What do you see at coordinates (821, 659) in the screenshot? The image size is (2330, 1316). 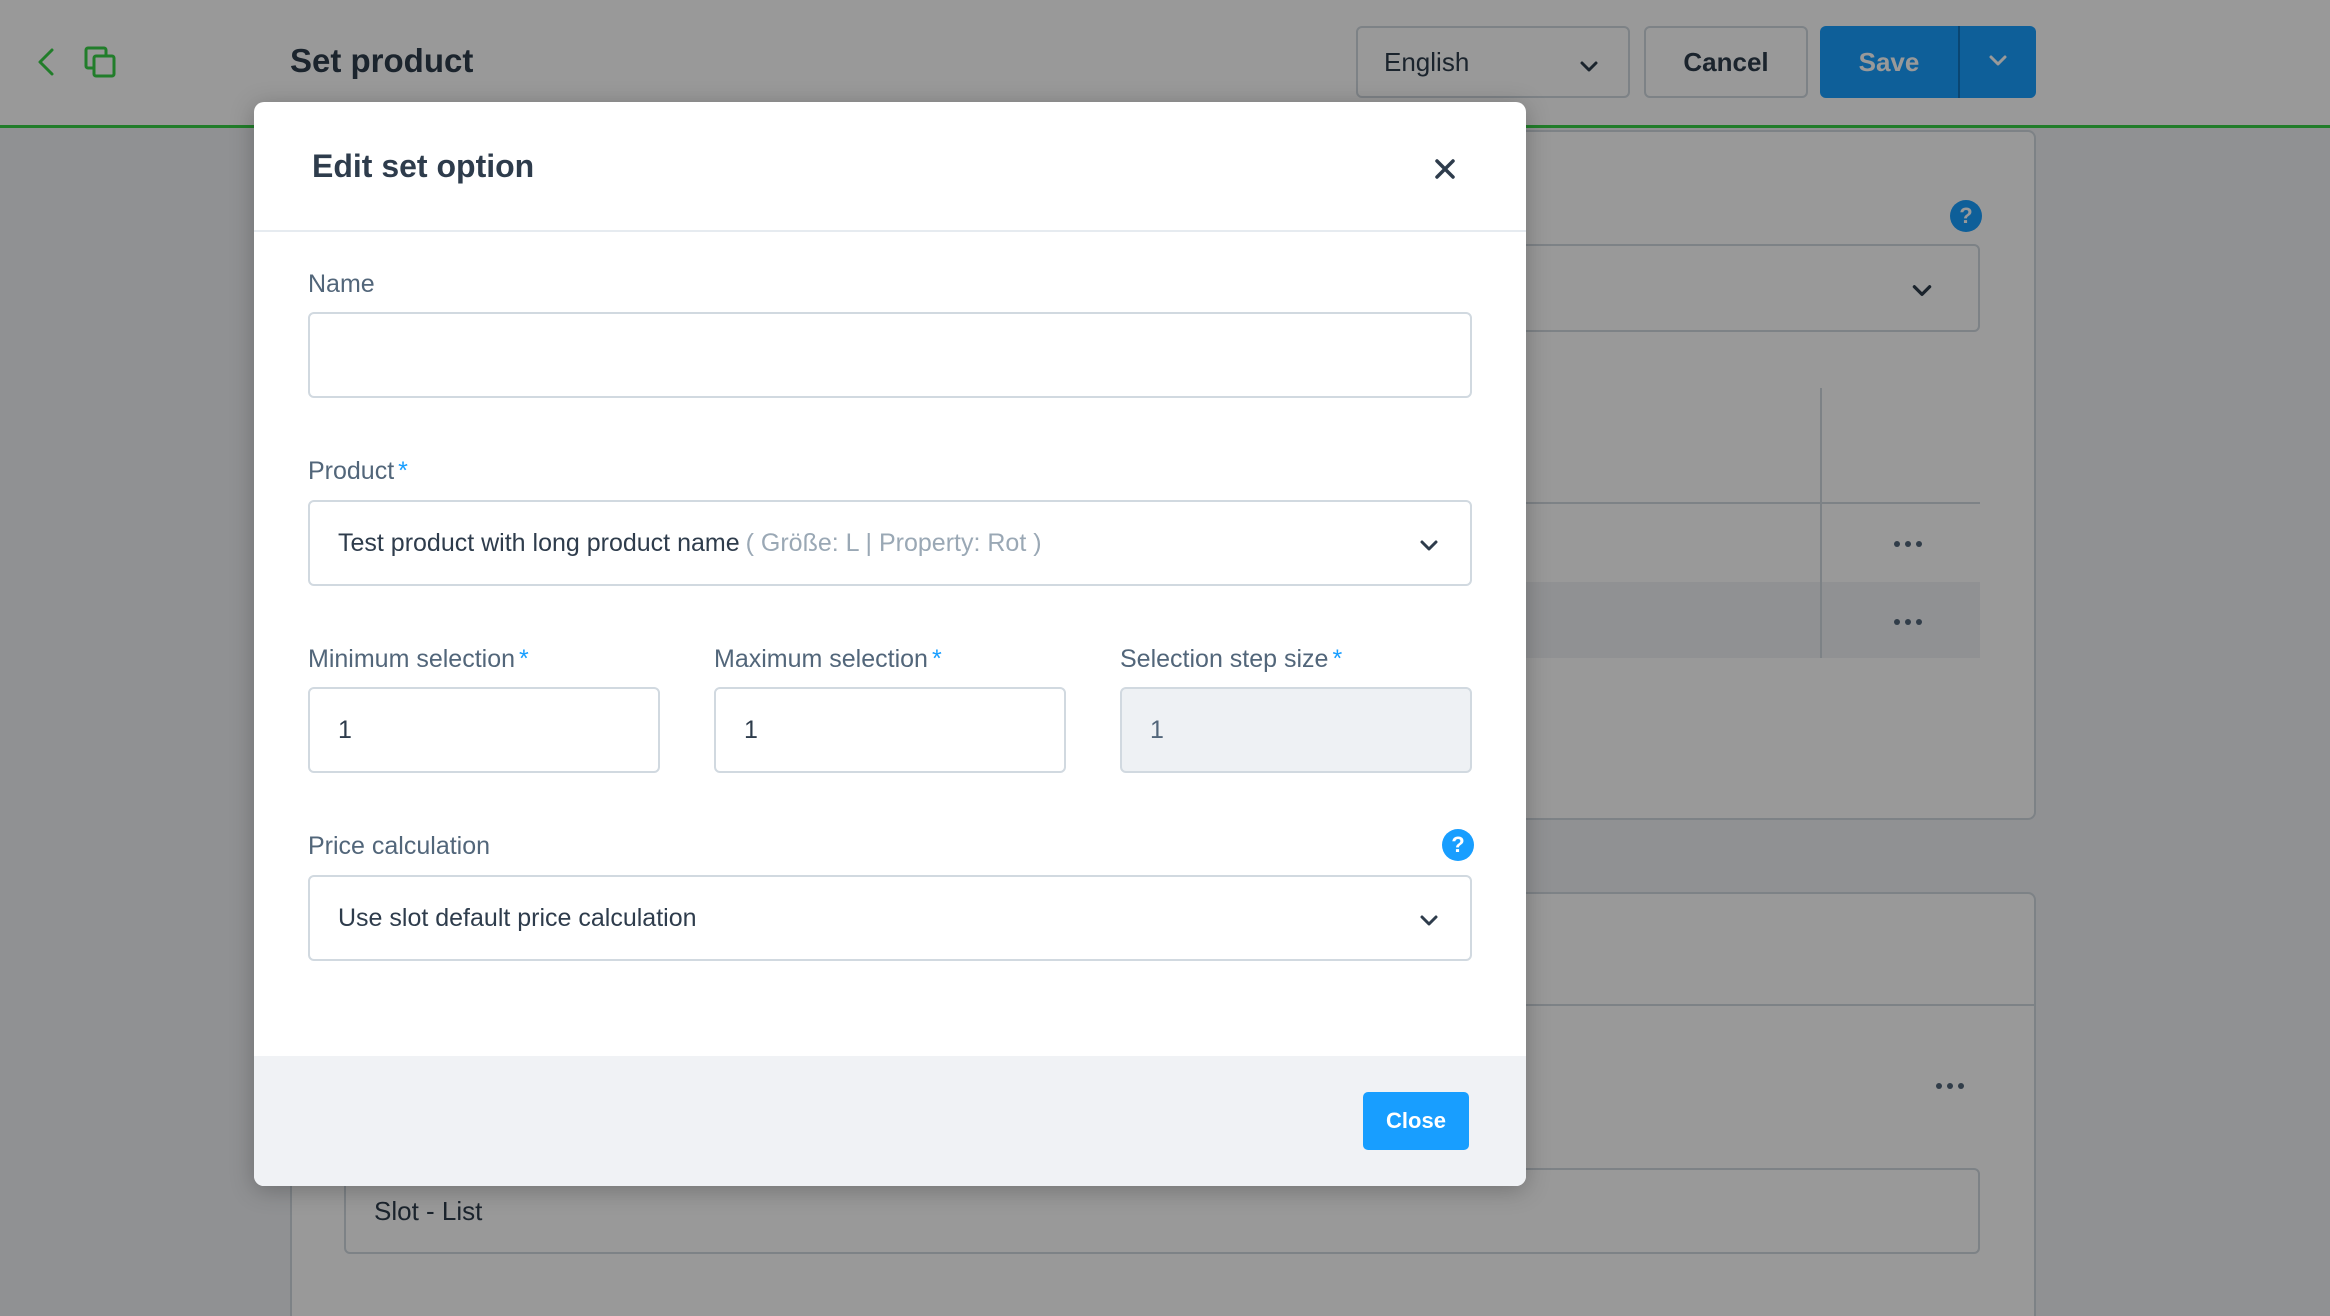 I see `max-selection-label-text: Maximum selection` at bounding box center [821, 659].